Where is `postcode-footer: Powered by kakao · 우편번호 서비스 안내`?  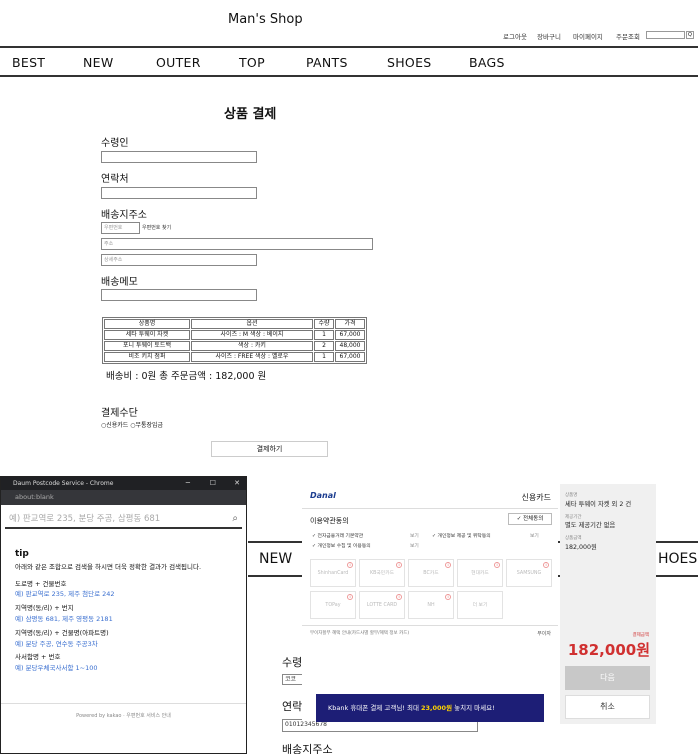
postcode-footer: Powered by kakao · 우편번호 서비스 안내 is located at coordinates (123, 711).